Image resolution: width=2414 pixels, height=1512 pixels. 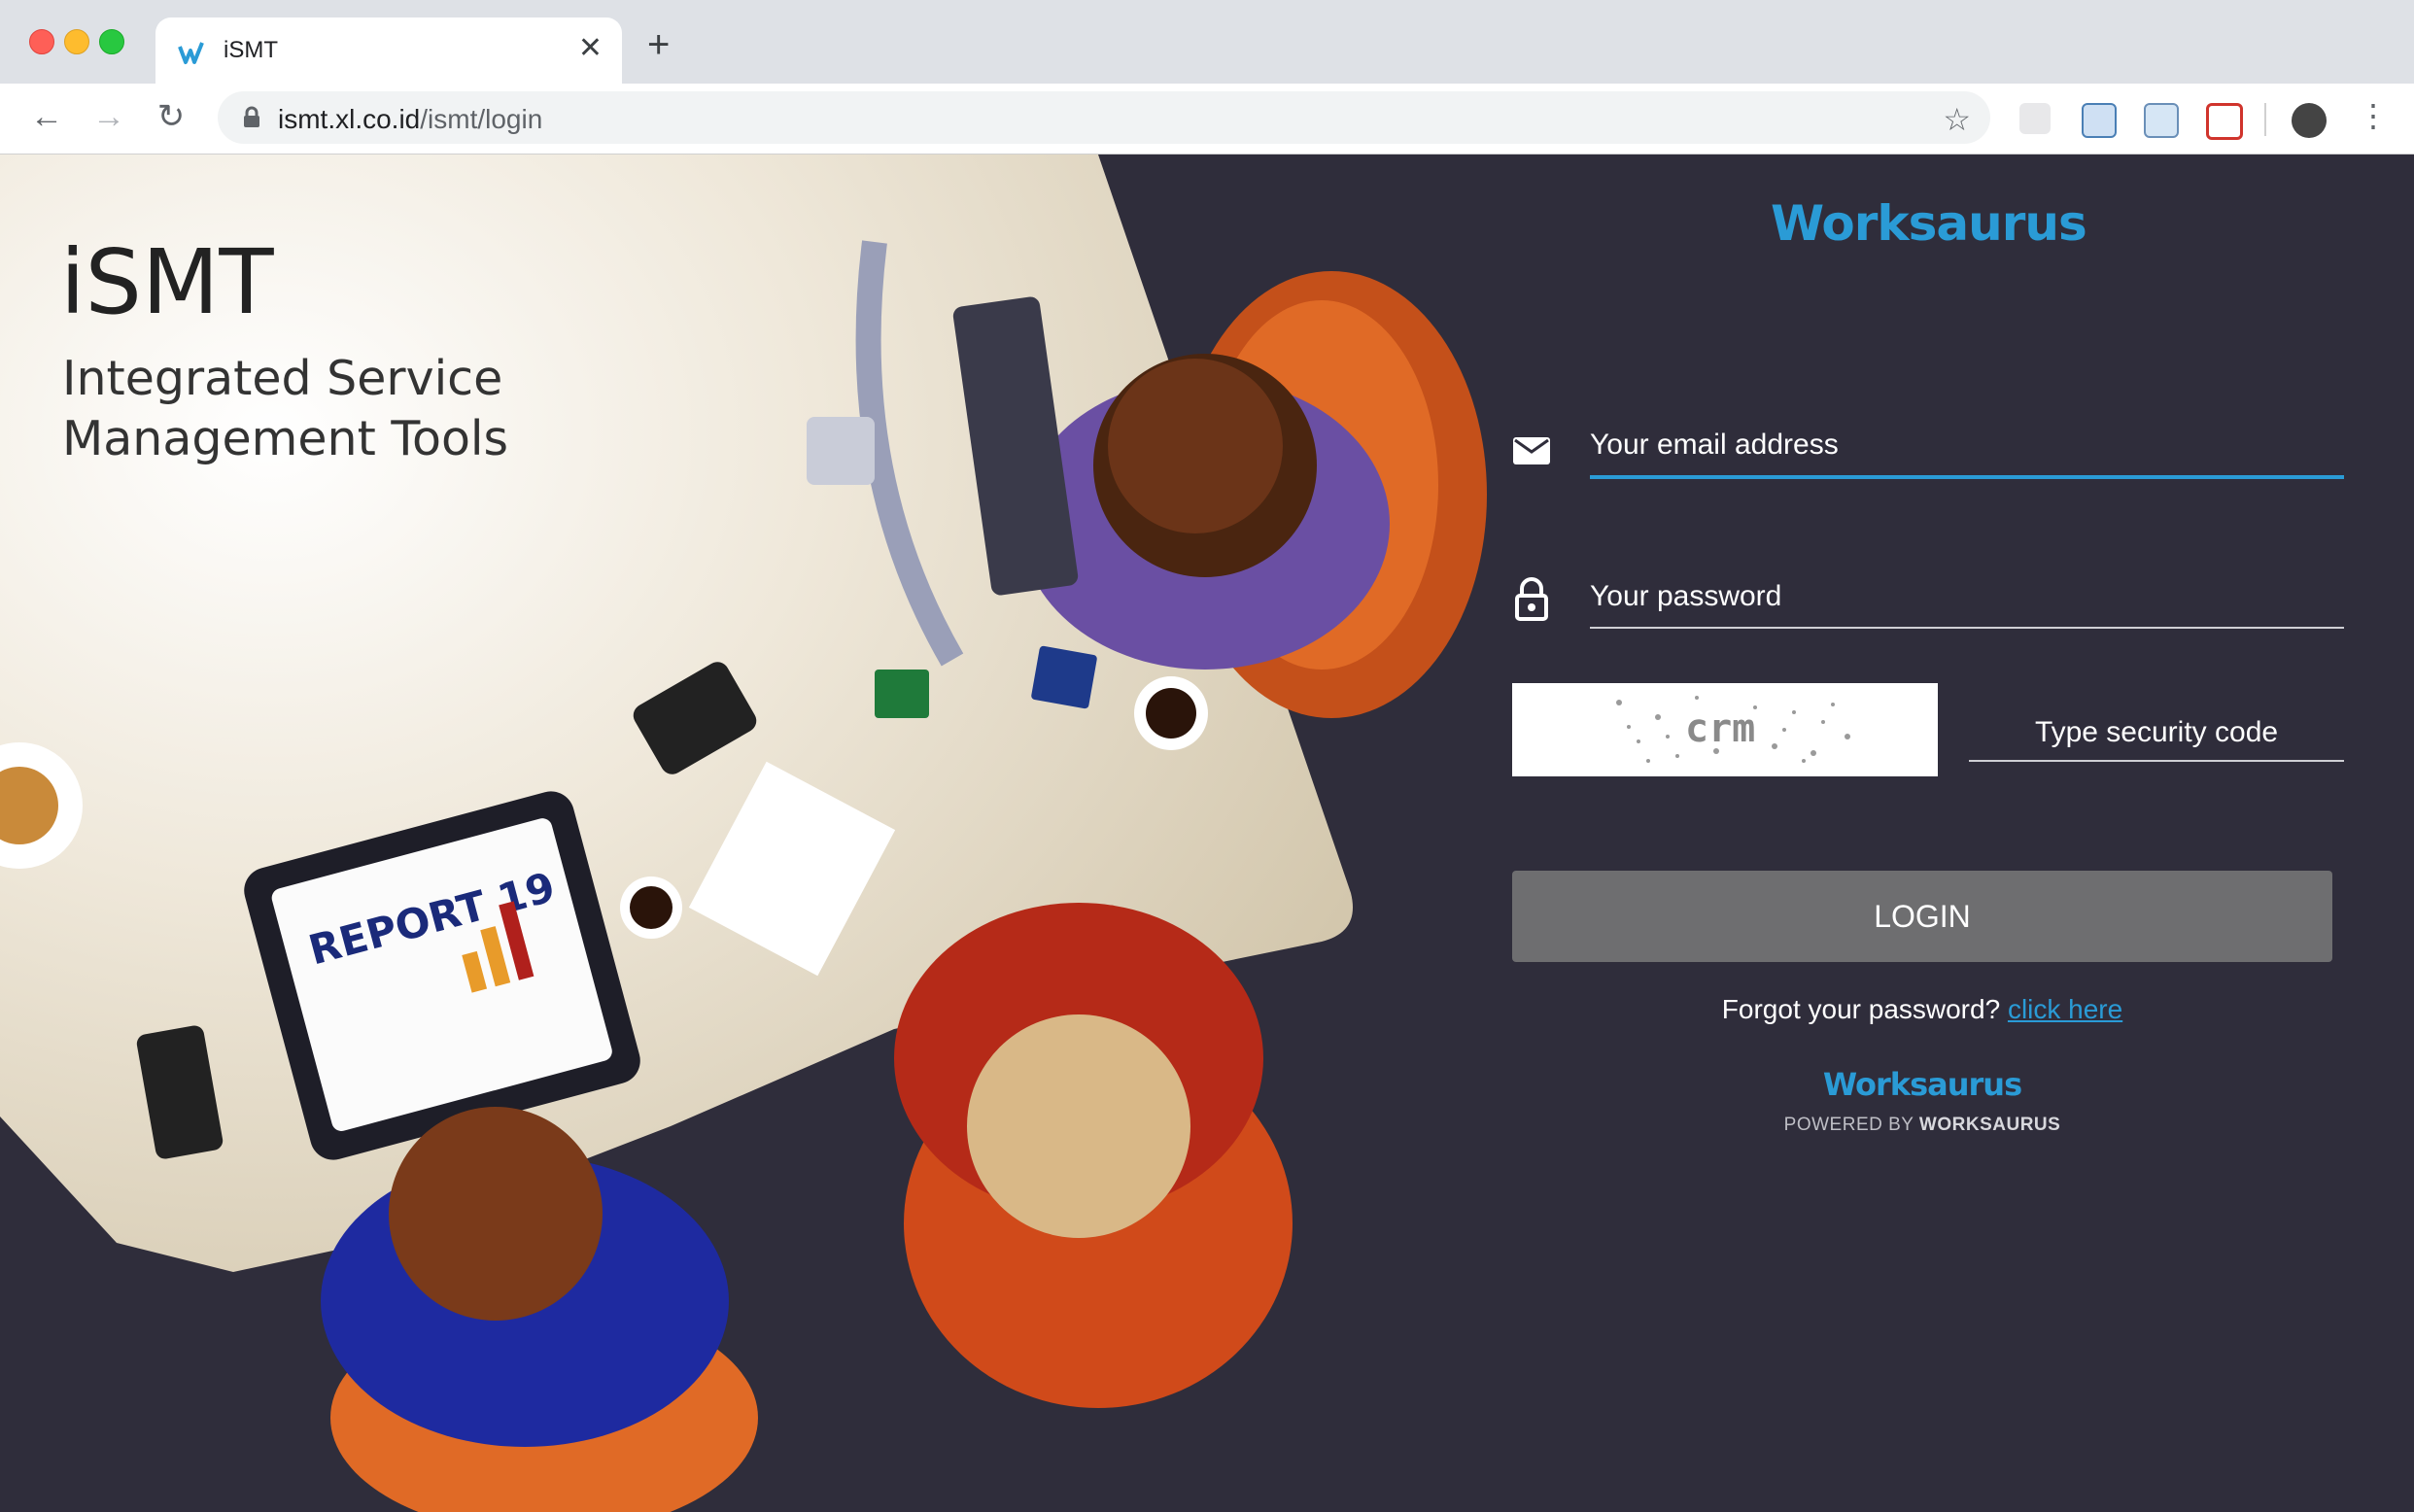 I want to click on password-input: Your password, so click(x=1685, y=596).